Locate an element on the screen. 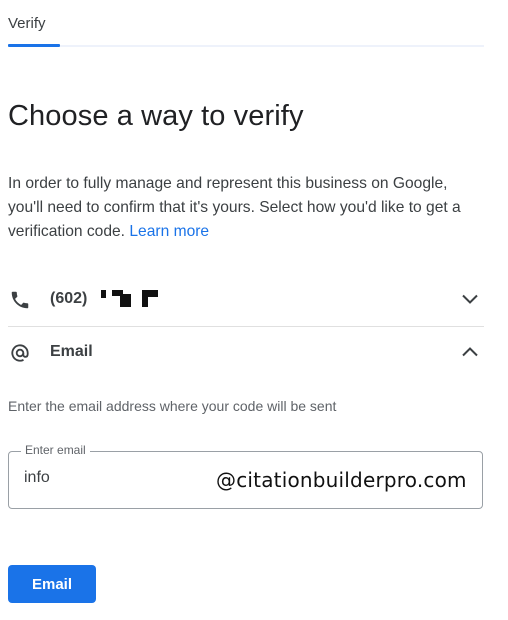  phone-number-label: (602) is located at coordinates (69, 298).